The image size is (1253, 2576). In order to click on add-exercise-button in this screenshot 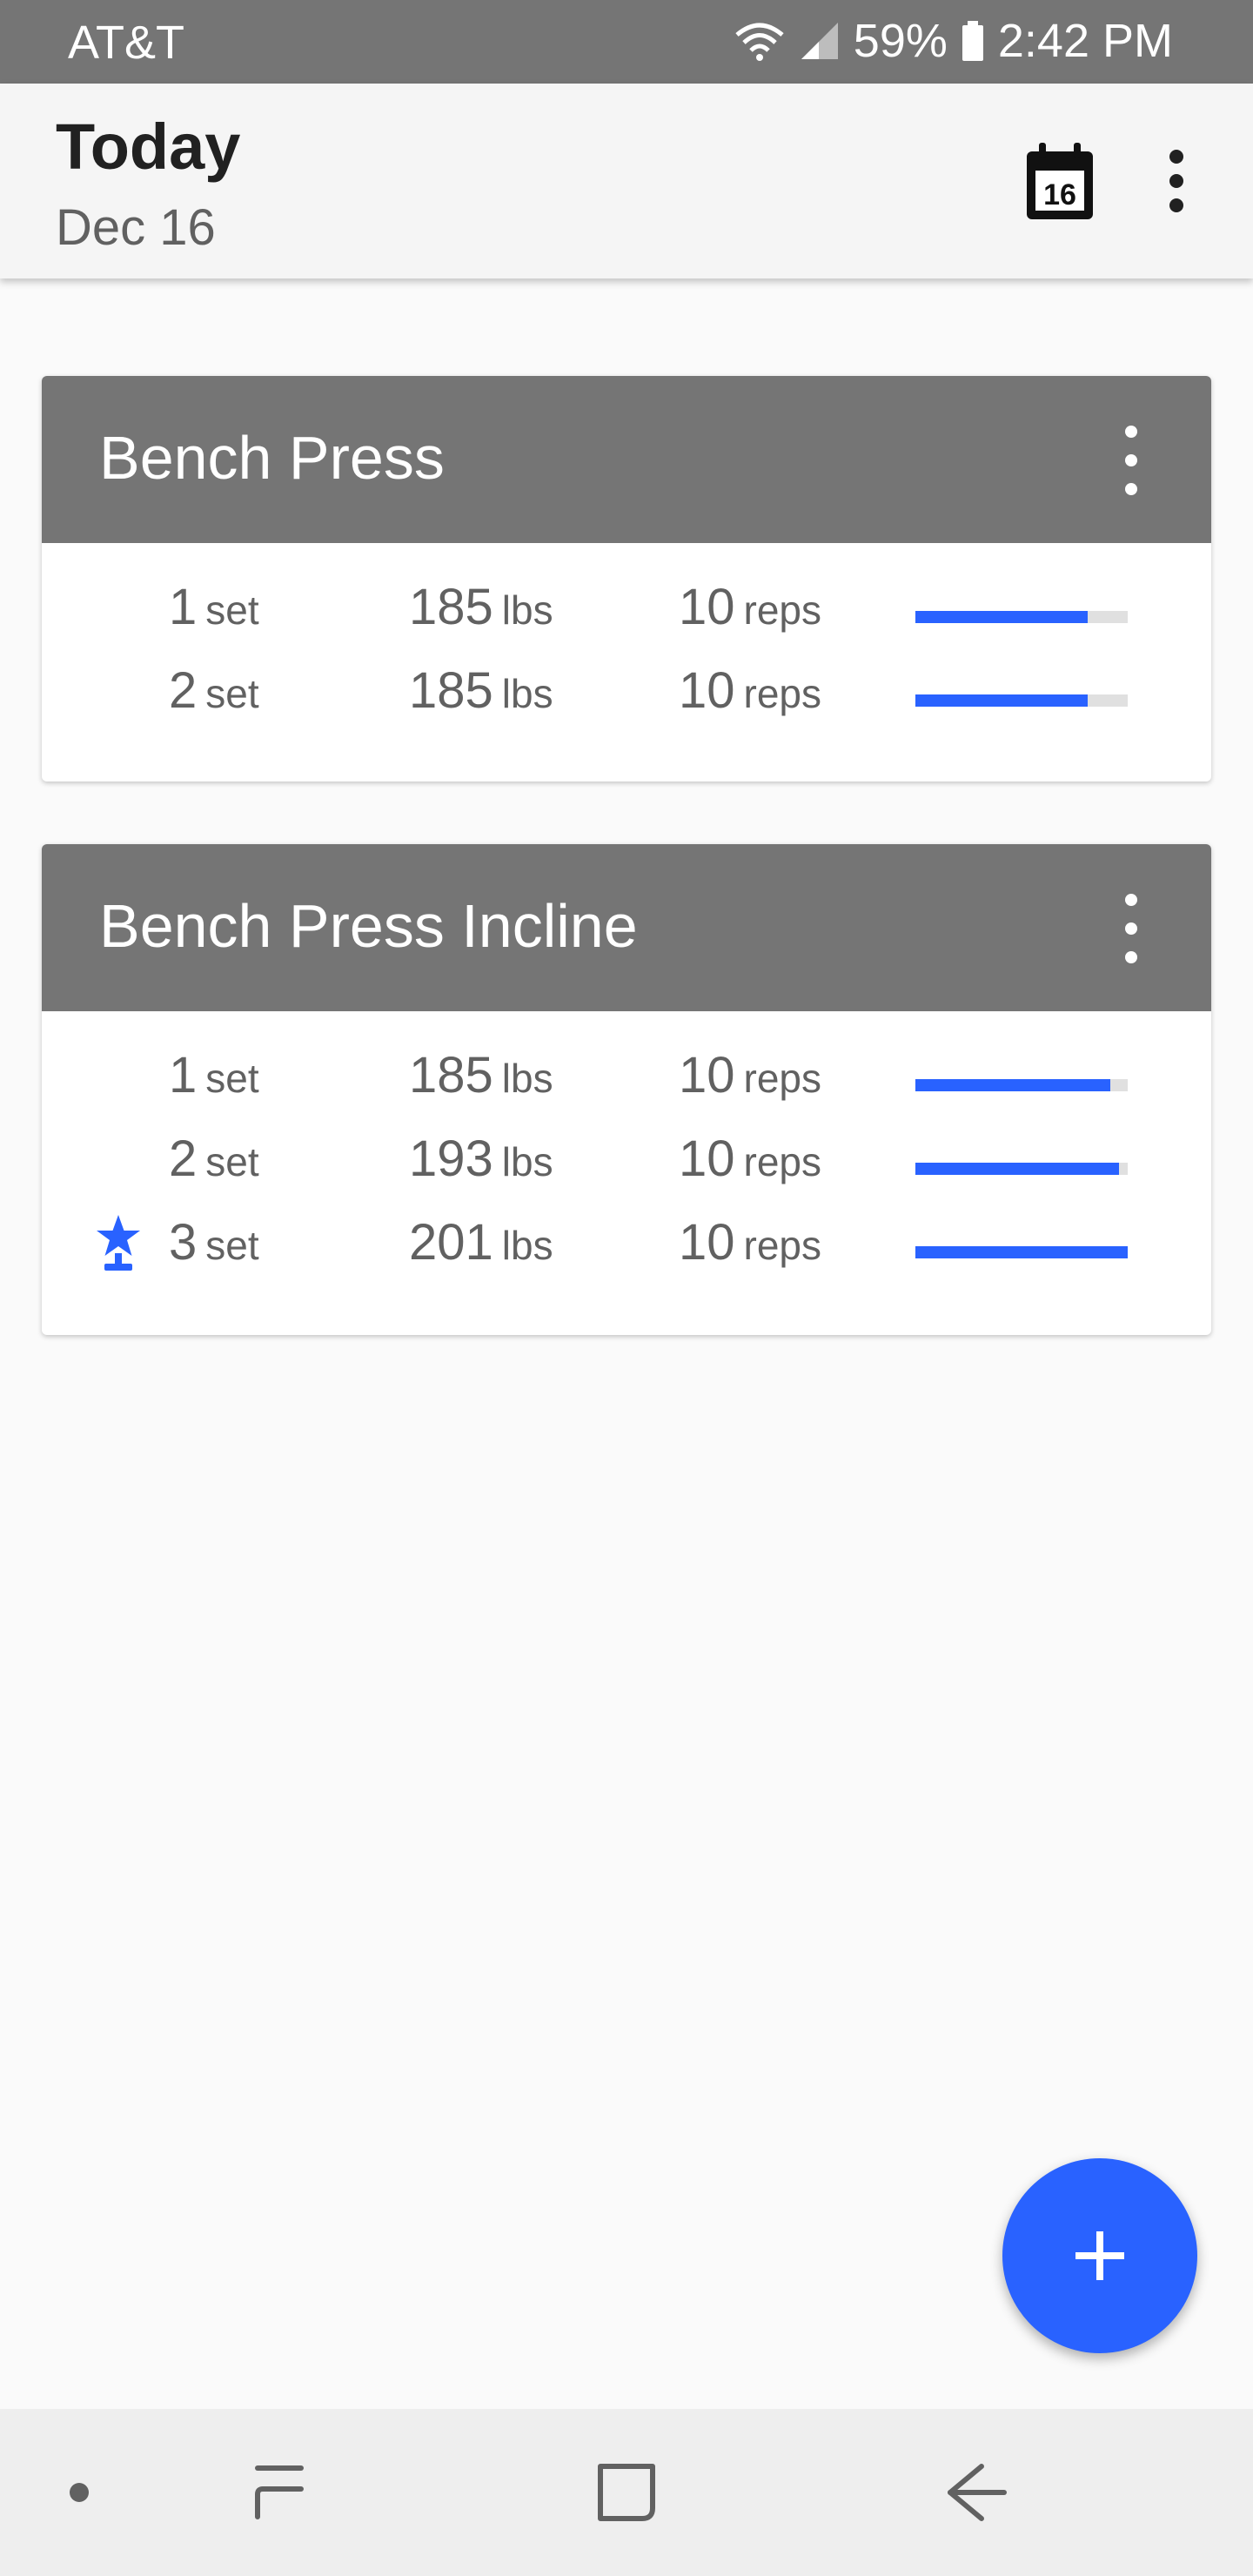, I will do `click(1099, 2256)`.